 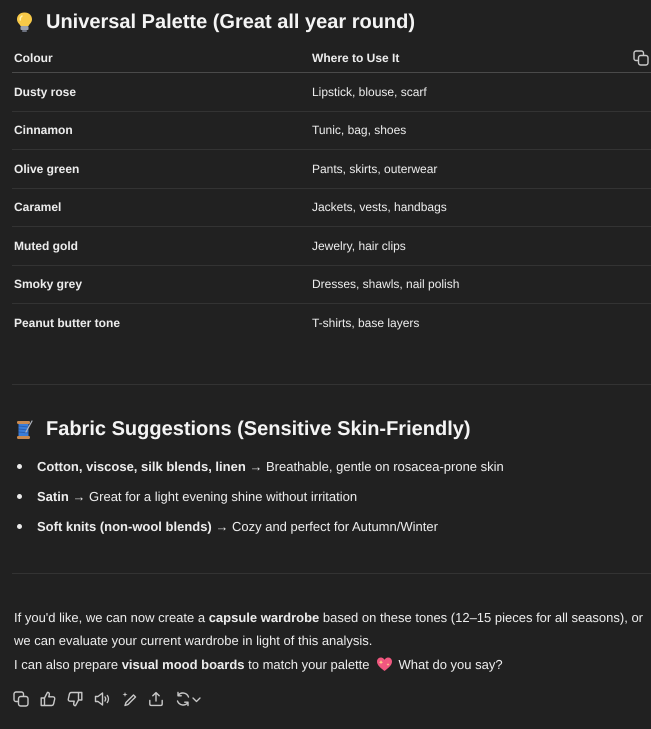 I want to click on table-cell-text: Jackets, vests, handbags, so click(x=379, y=207).